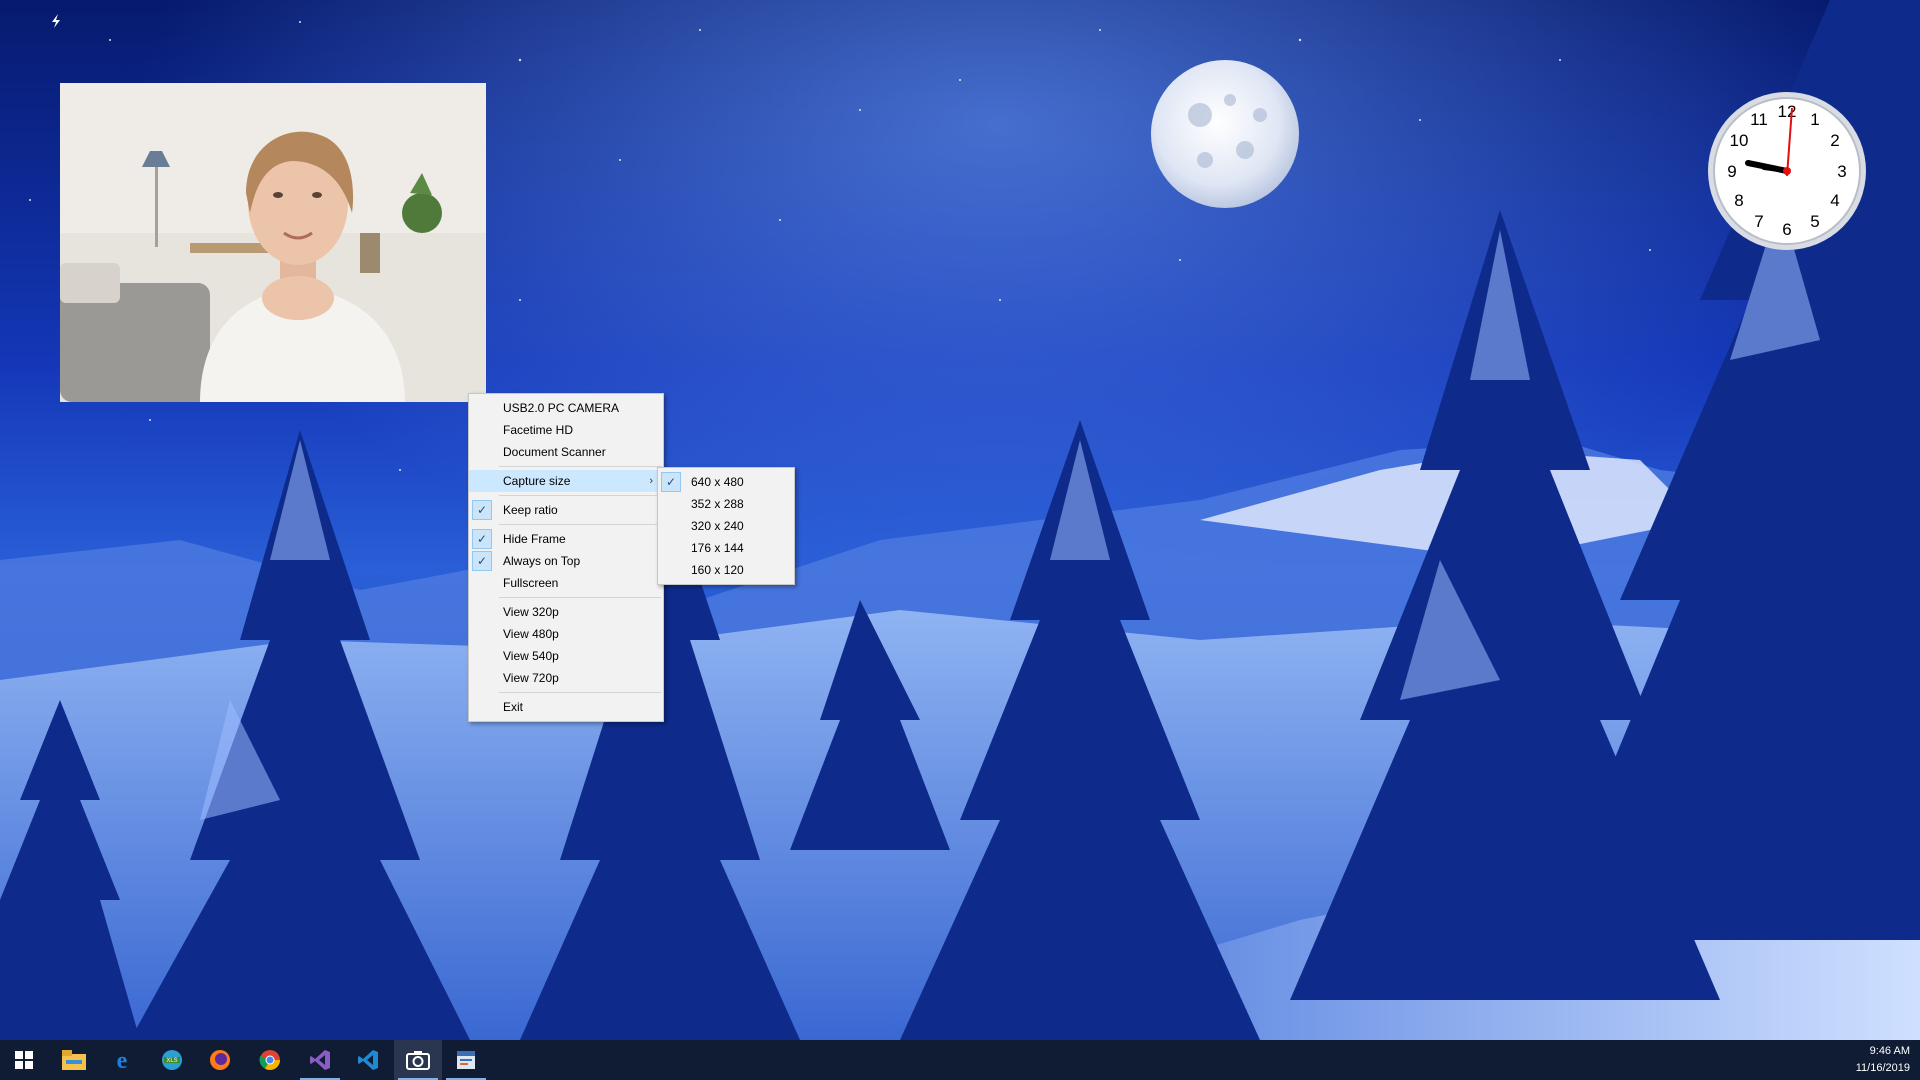 The image size is (1920, 1080). Describe the element at coordinates (717, 526) in the screenshot. I see `menu-item-label: 320 x 240` at that location.